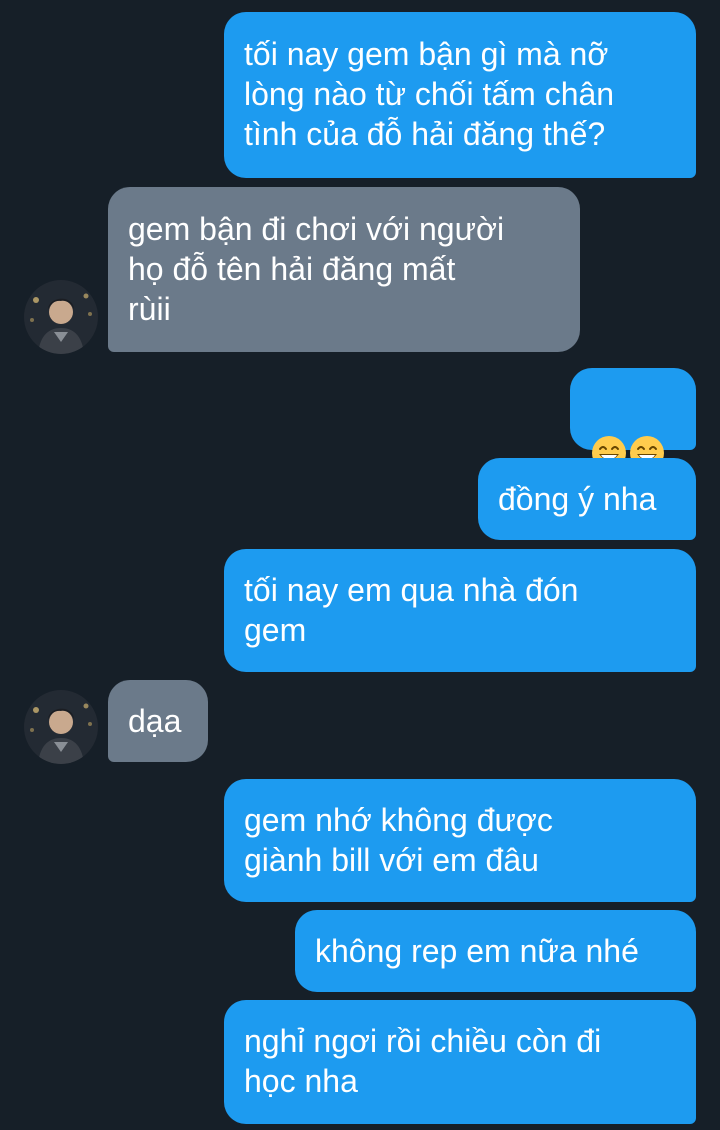 The height and width of the screenshot is (1130, 720). I want to click on message-bubble-incoming: dạa, so click(158, 721).